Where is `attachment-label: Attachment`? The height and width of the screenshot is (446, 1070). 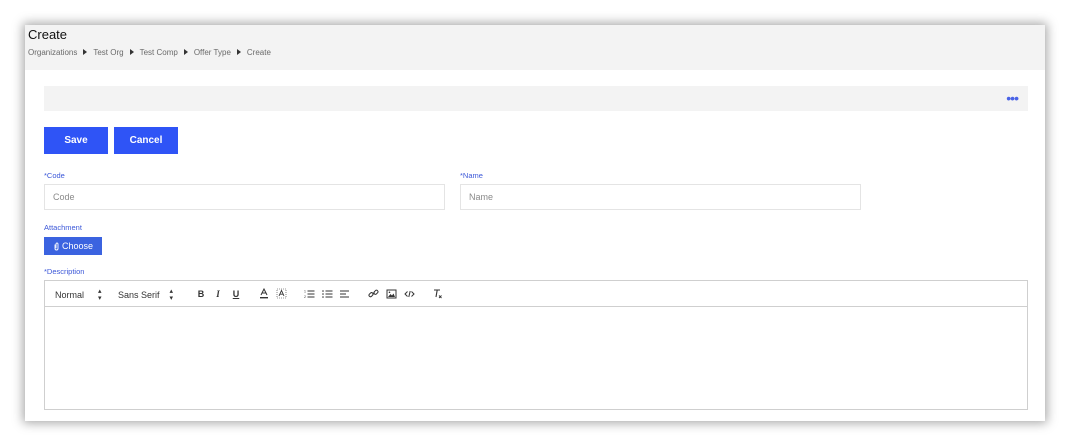
attachment-label: Attachment is located at coordinates (63, 227).